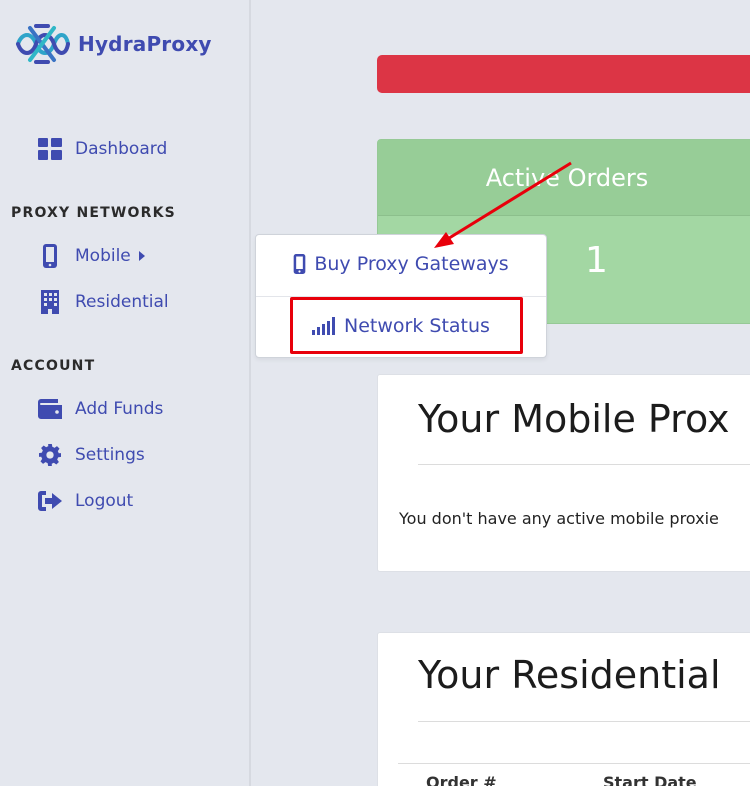 The image size is (750, 786). I want to click on section-title-proxy-networks: PROXY NETWORKS, so click(93, 213).